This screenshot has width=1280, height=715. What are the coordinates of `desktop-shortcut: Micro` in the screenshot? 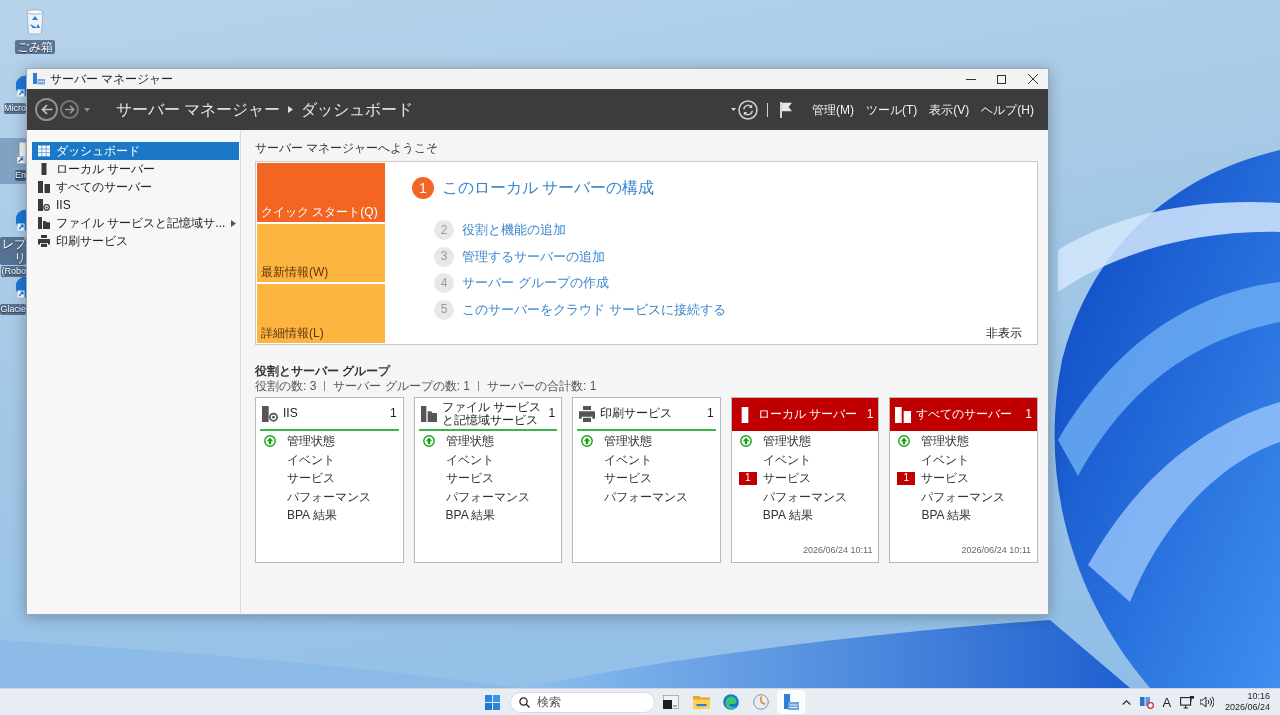 It's located at (13, 94).